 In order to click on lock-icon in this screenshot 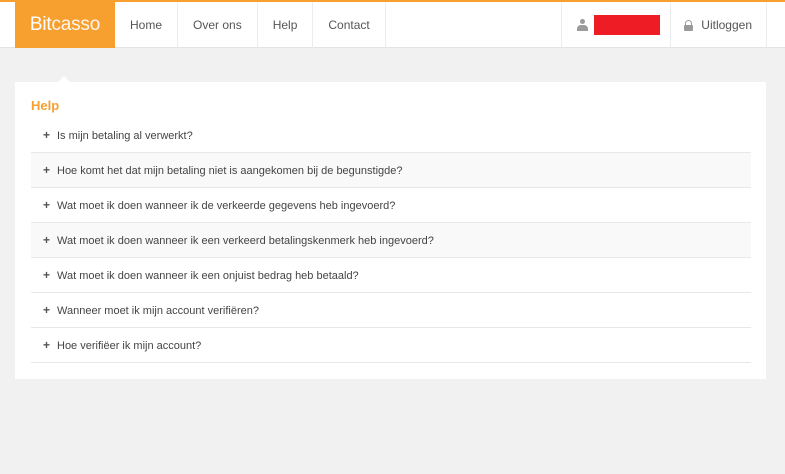, I will do `click(689, 25)`.